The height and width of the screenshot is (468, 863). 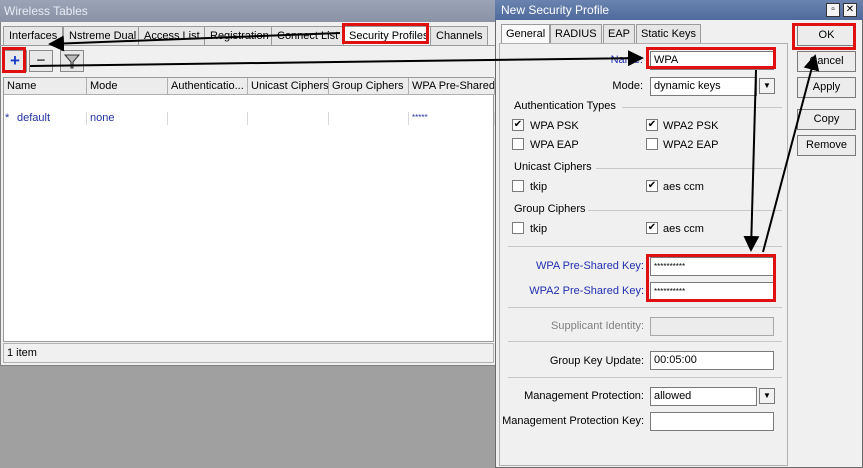 What do you see at coordinates (791, 153) in the screenshot?
I see `arrow-to-ok-button` at bounding box center [791, 153].